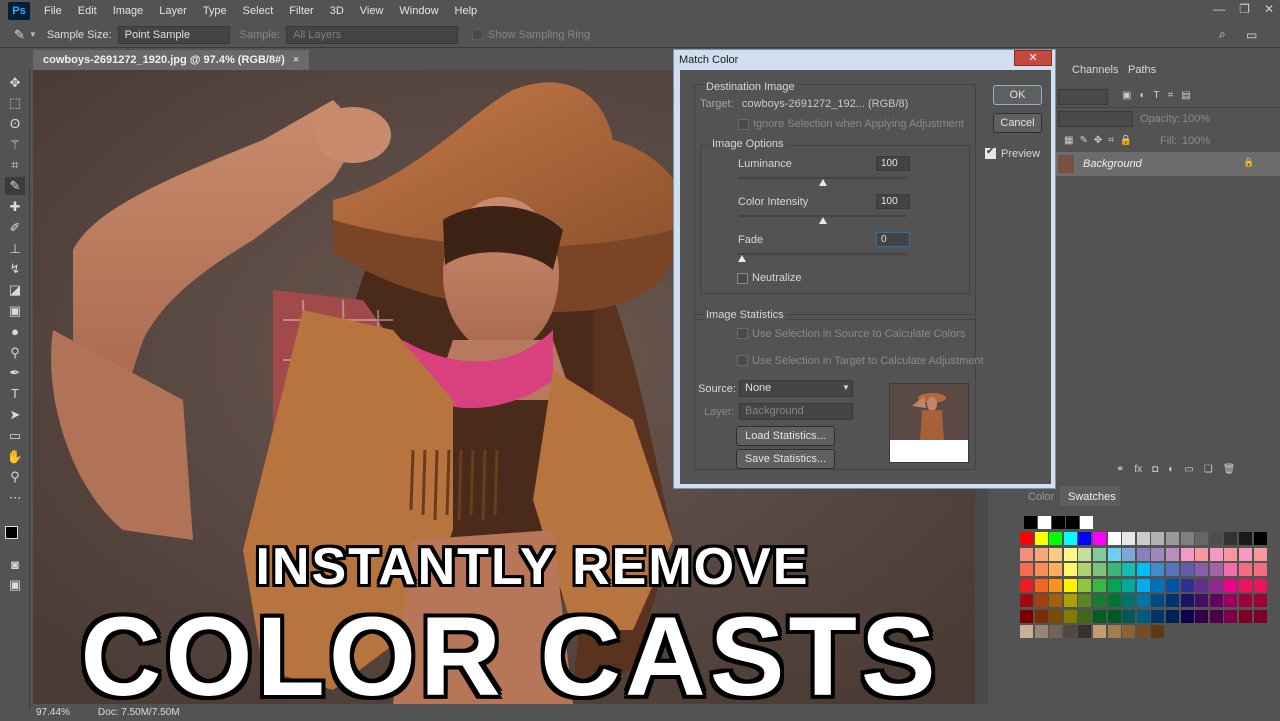 Image resolution: width=1280 pixels, height=721 pixels. I want to click on menu-help: Help, so click(466, 11).